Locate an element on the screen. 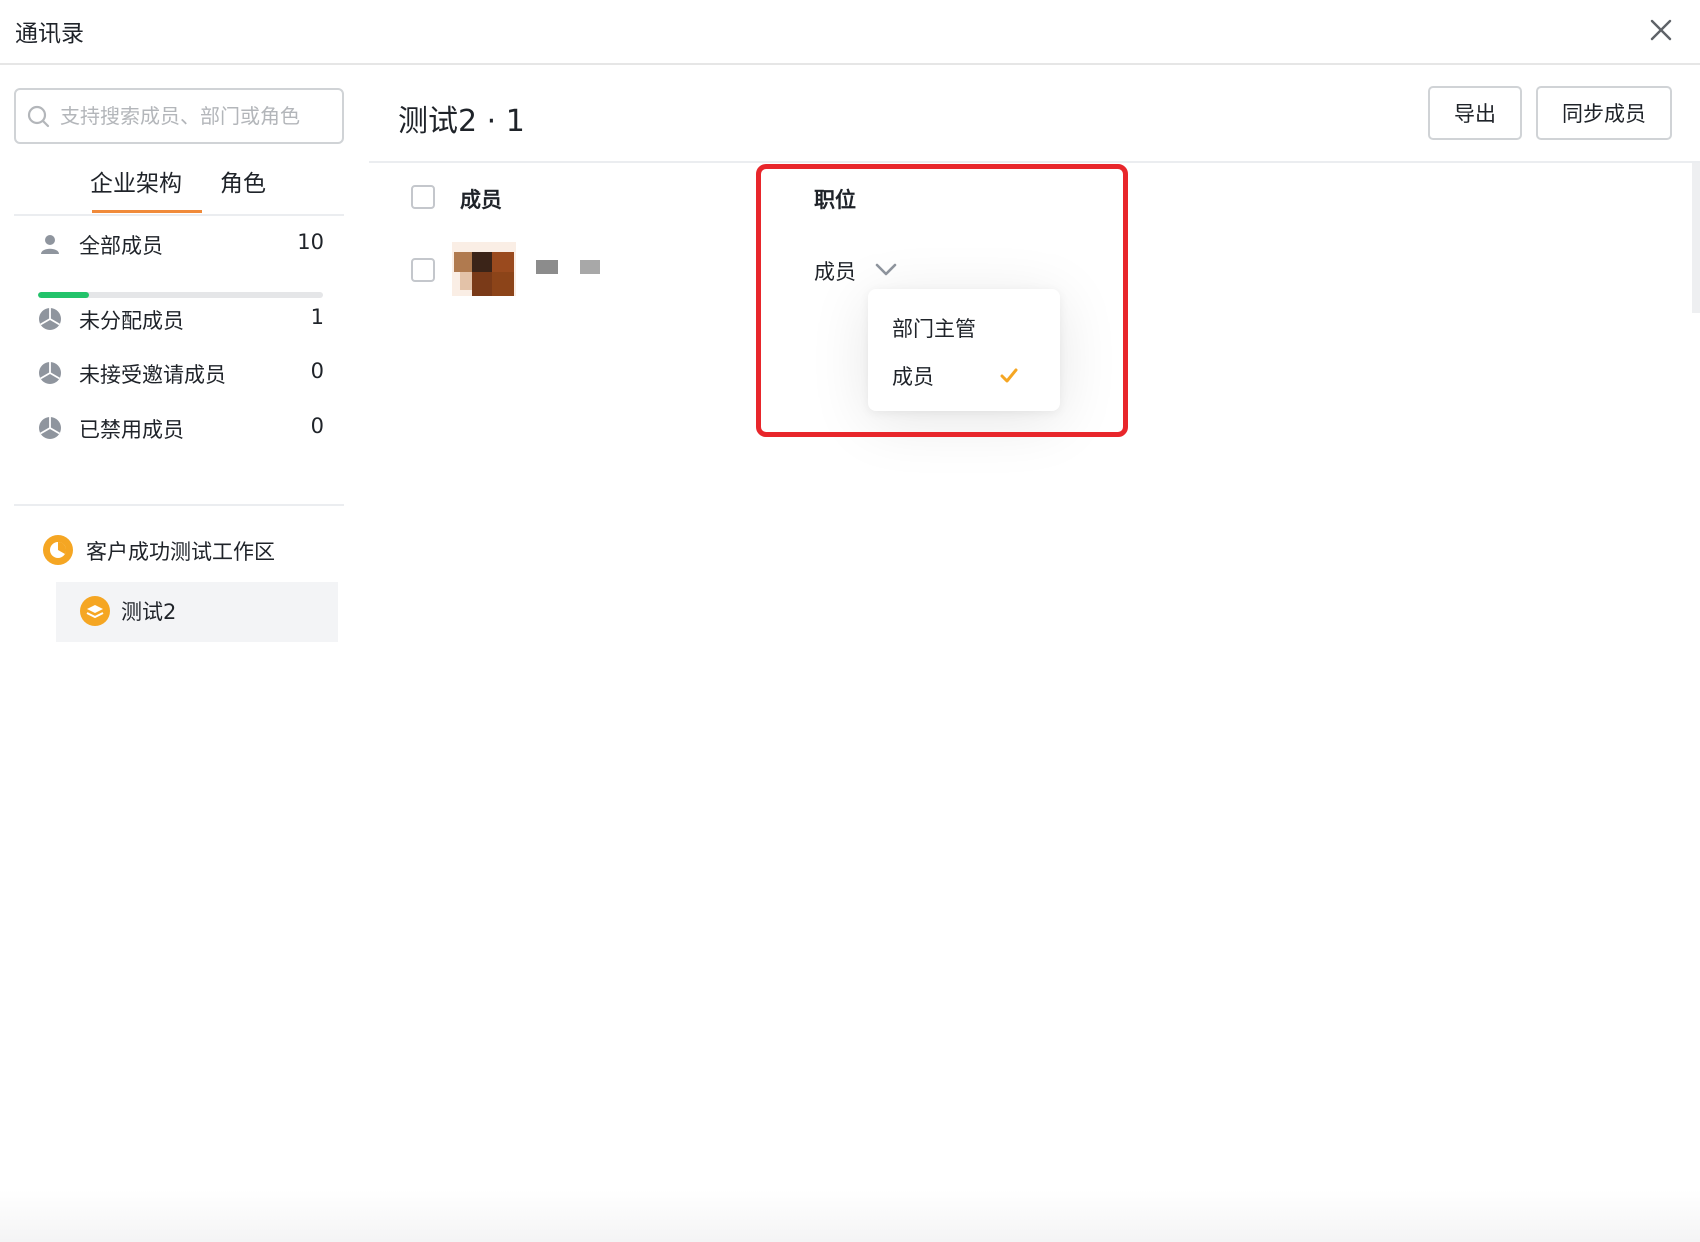  stat-count: 1 is located at coordinates (317, 317).